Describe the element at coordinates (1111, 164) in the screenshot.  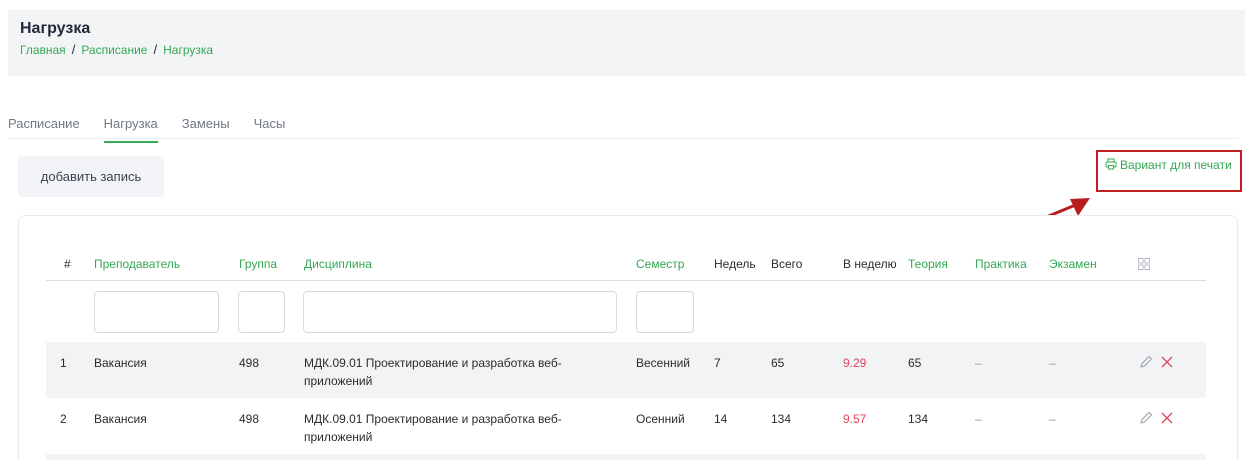
I see `printer-icon` at that location.